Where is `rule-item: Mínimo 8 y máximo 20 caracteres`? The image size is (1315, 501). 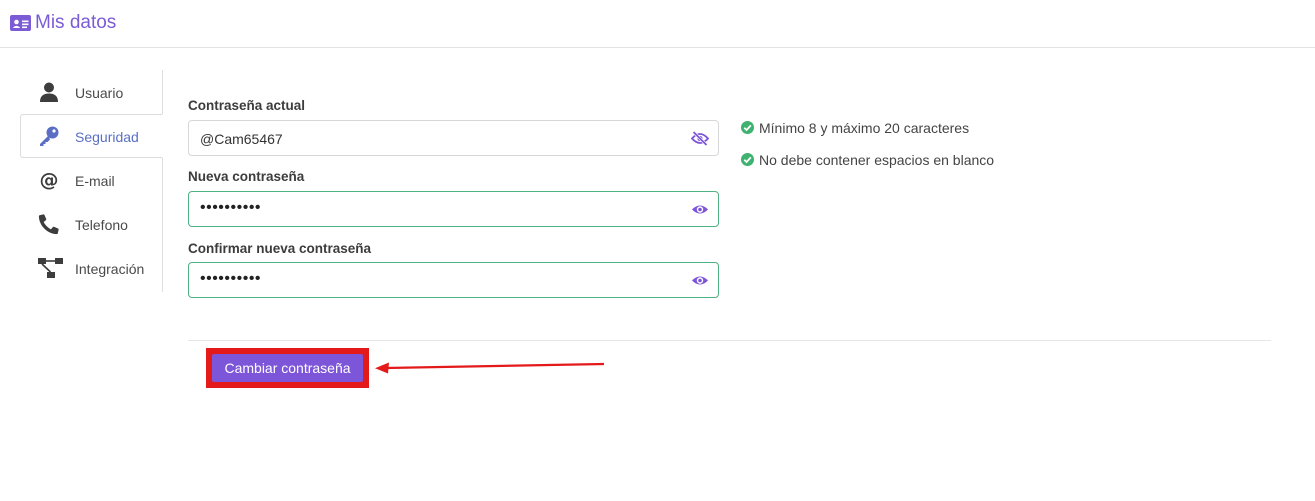 rule-item: Mínimo 8 y máximo 20 caracteres is located at coordinates (891, 128).